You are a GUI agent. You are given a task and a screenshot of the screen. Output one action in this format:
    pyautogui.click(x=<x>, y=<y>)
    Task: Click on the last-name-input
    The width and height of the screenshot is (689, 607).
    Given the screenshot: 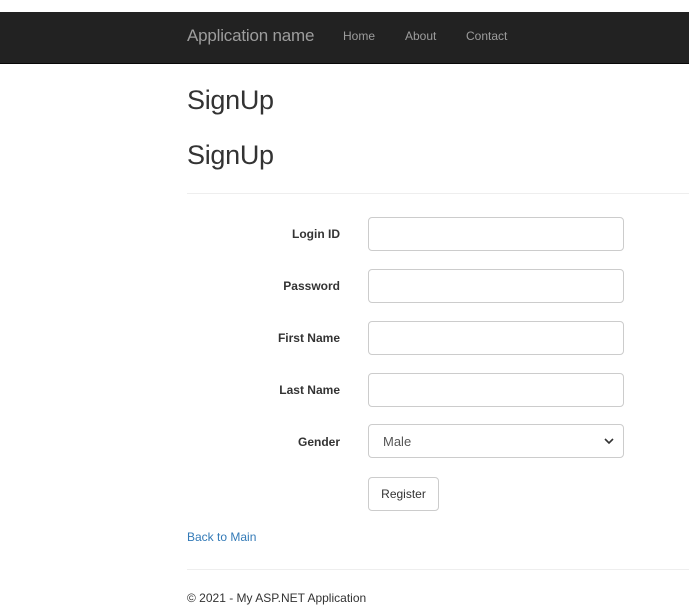 What is the action you would take?
    pyautogui.click(x=496, y=390)
    